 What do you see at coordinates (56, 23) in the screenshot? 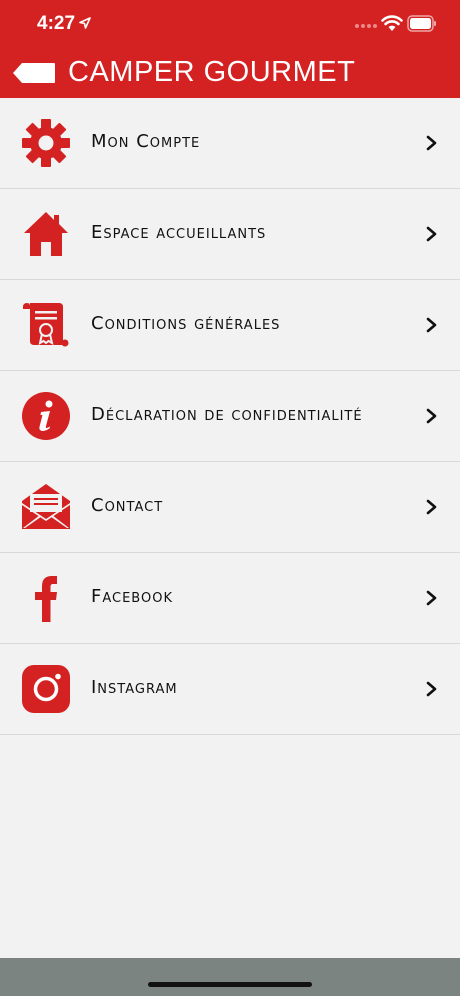
I see `status-time: 4:27` at bounding box center [56, 23].